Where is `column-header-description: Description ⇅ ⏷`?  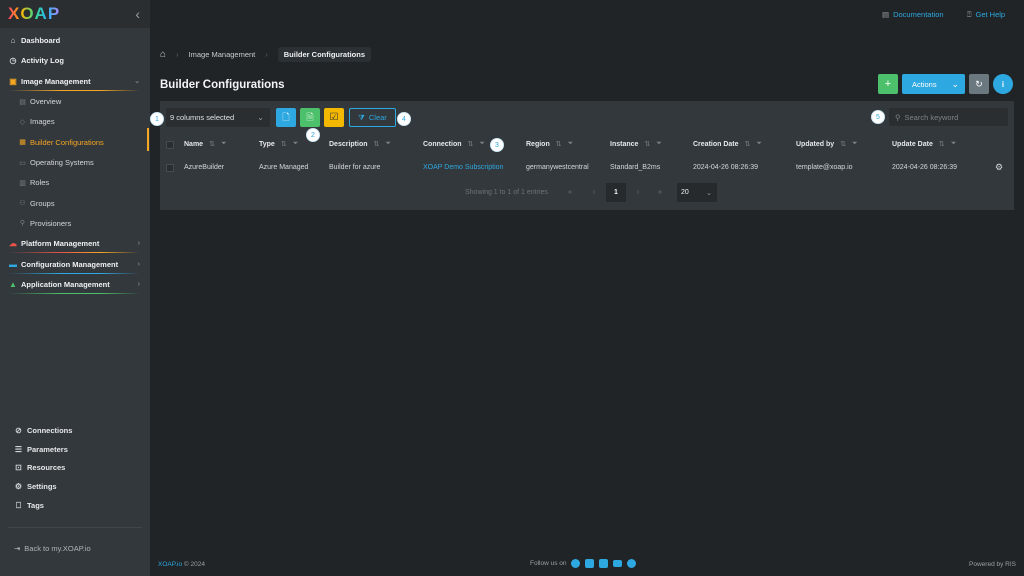
column-header-description: Description ⇅ ⏷ is located at coordinates (360, 144).